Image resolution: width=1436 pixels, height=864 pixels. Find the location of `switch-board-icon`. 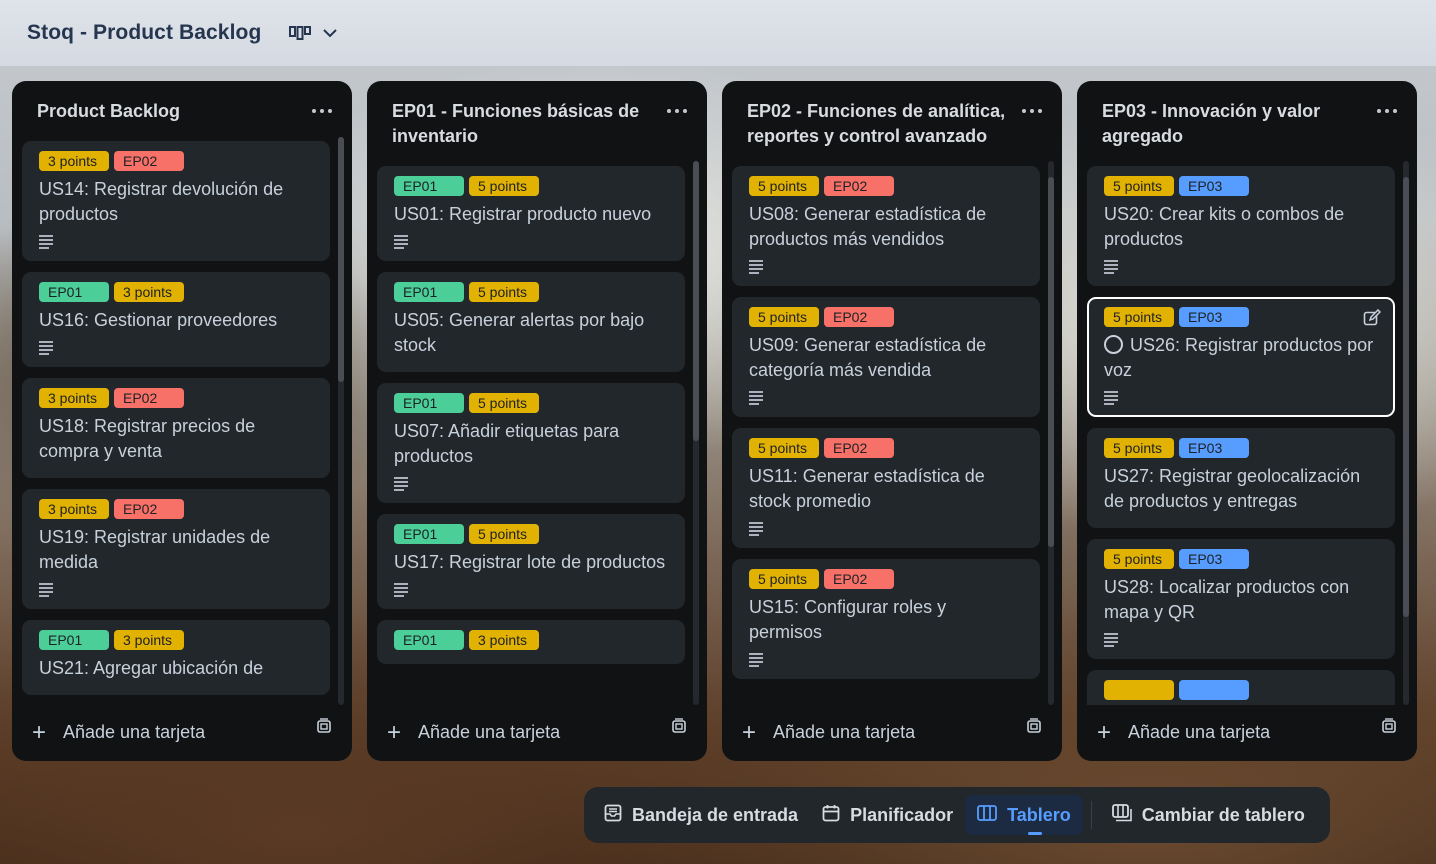

switch-board-icon is located at coordinates (1121, 815).